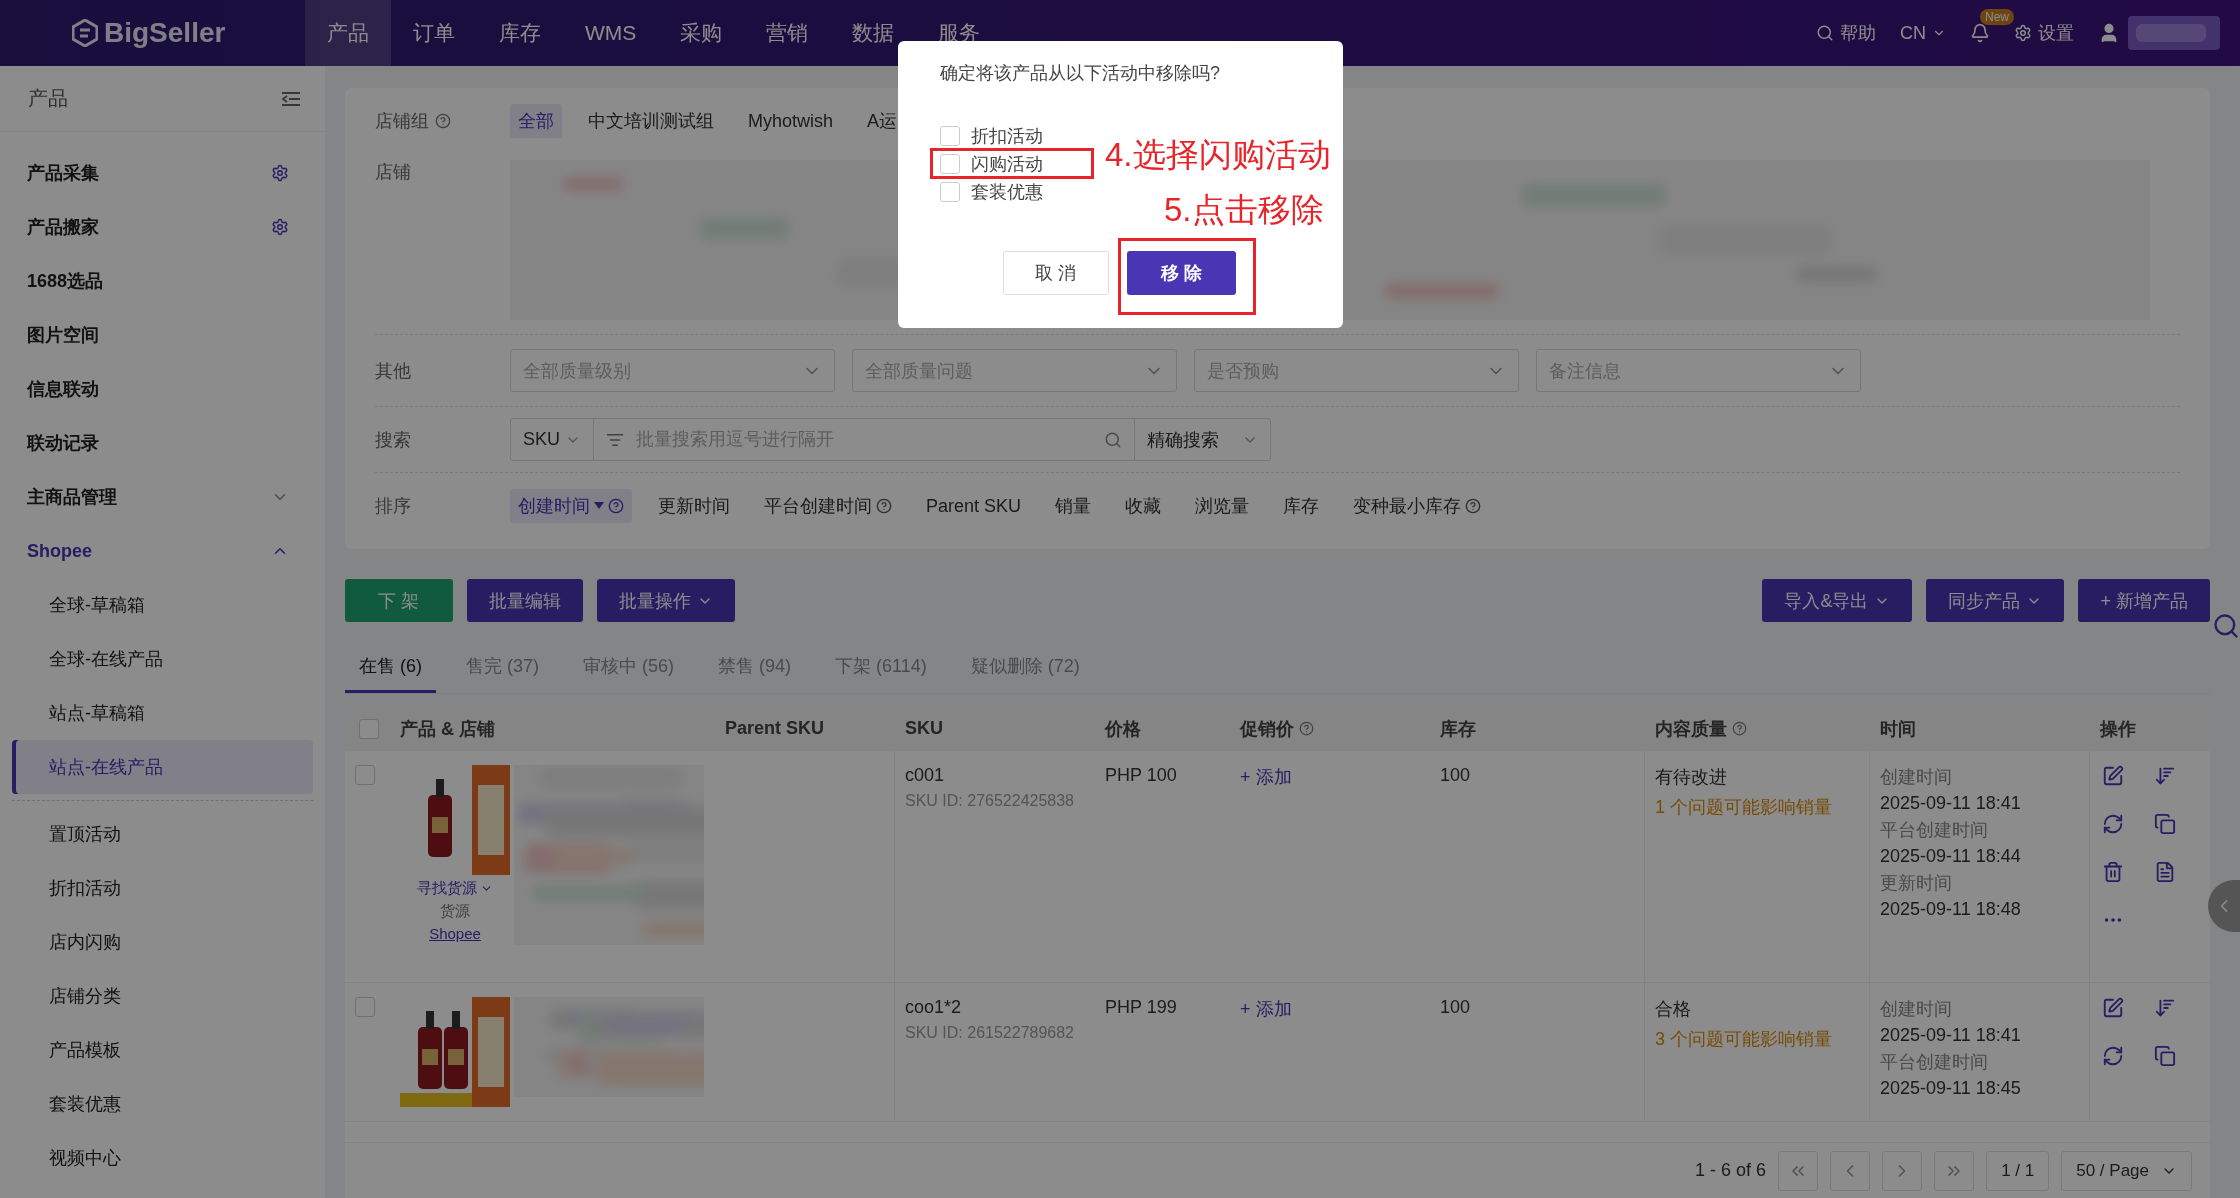 The image size is (2240, 1198). Describe the element at coordinates (393, 172) in the screenshot. I see `filter-label: 店铺` at that location.